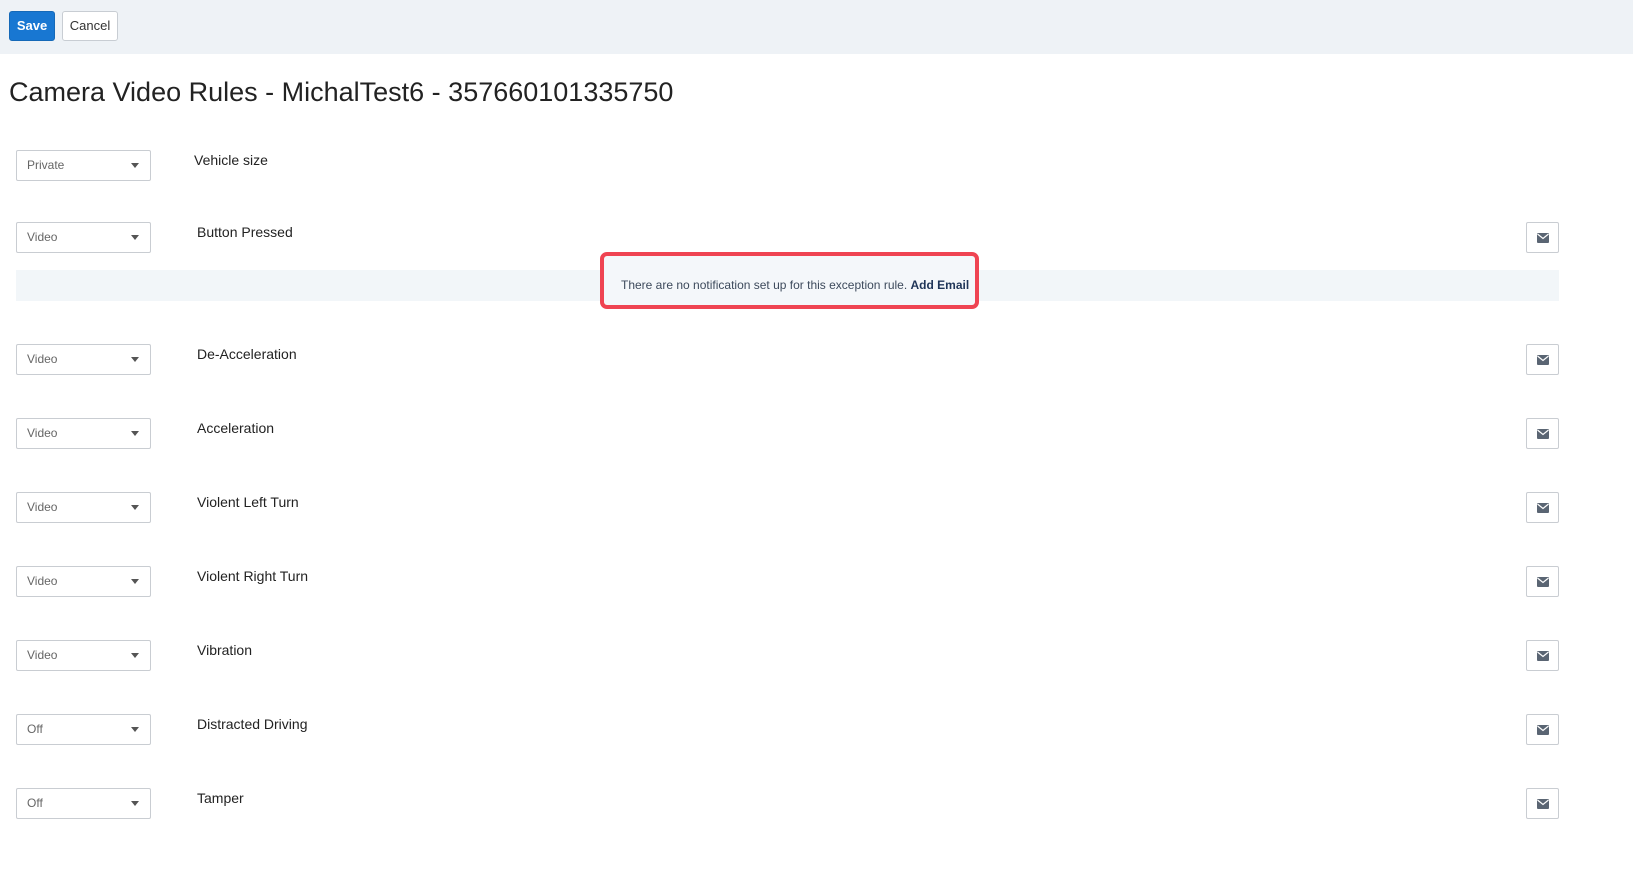 The image size is (1633, 887). What do you see at coordinates (816, 27) in the screenshot?
I see `toolbar: Save Cancel` at bounding box center [816, 27].